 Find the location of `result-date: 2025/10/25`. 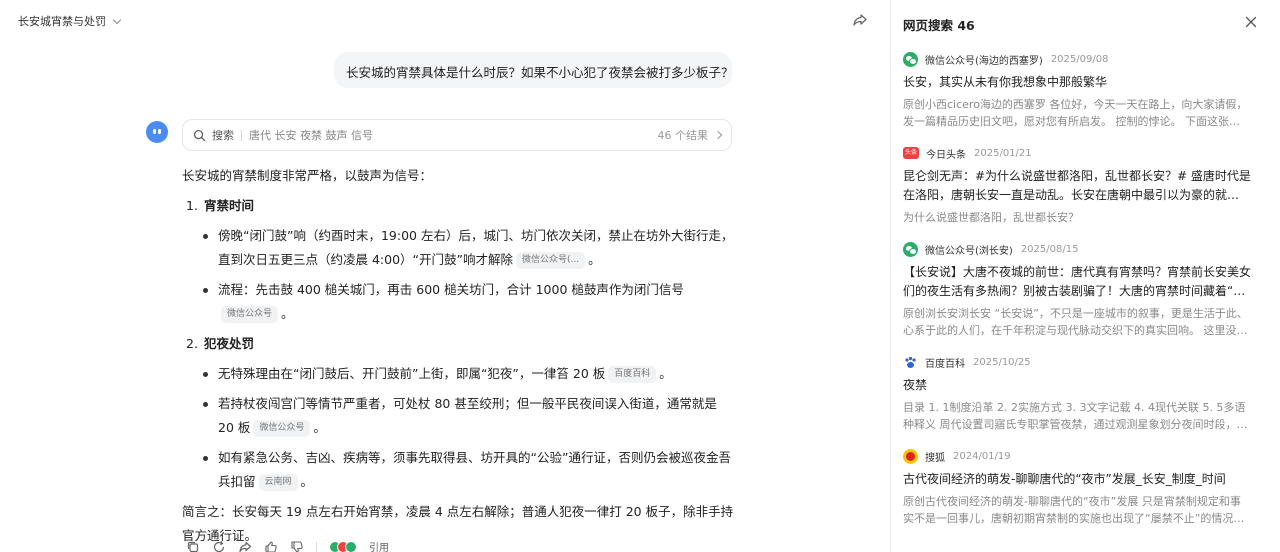

result-date: 2025/10/25 is located at coordinates (1002, 362).